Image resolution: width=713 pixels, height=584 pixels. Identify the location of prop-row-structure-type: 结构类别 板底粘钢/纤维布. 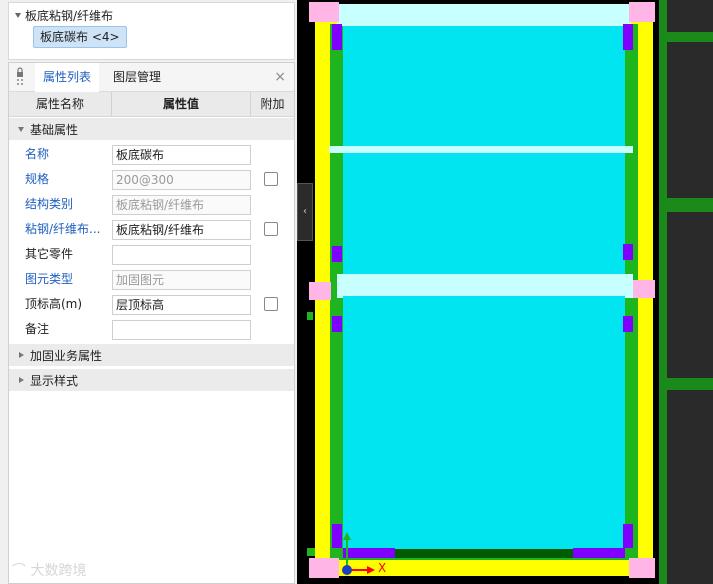
(151, 204).